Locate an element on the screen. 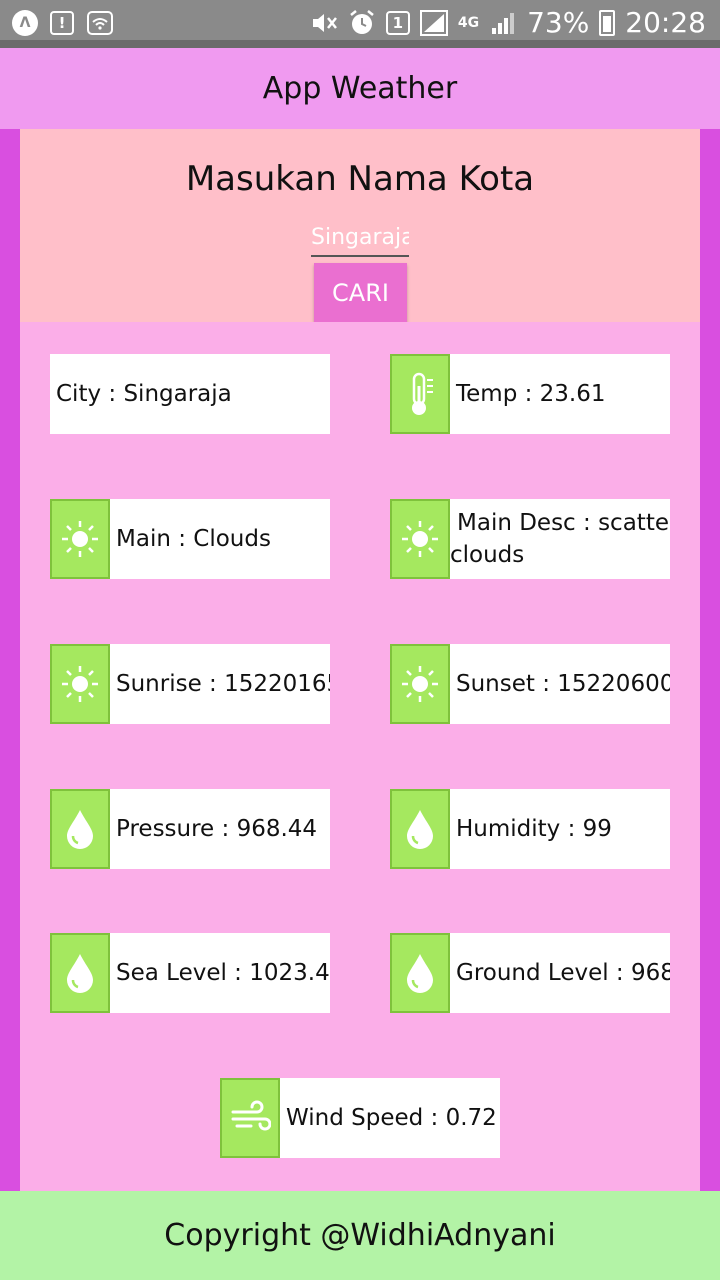 This screenshot has width=720, height=1280. sea-level-card: Sea Level : 1023.4 is located at coordinates (190, 973).